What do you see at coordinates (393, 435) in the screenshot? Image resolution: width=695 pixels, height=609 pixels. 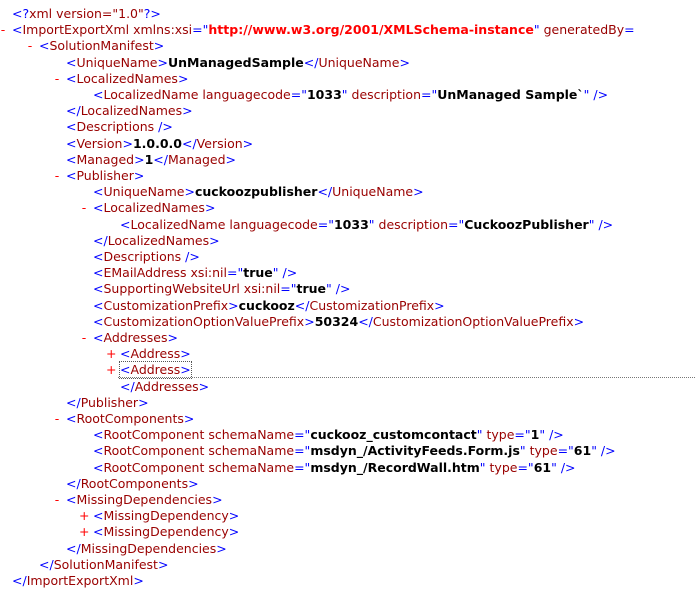 I see `xml-token: cuckooz_customcontact` at bounding box center [393, 435].